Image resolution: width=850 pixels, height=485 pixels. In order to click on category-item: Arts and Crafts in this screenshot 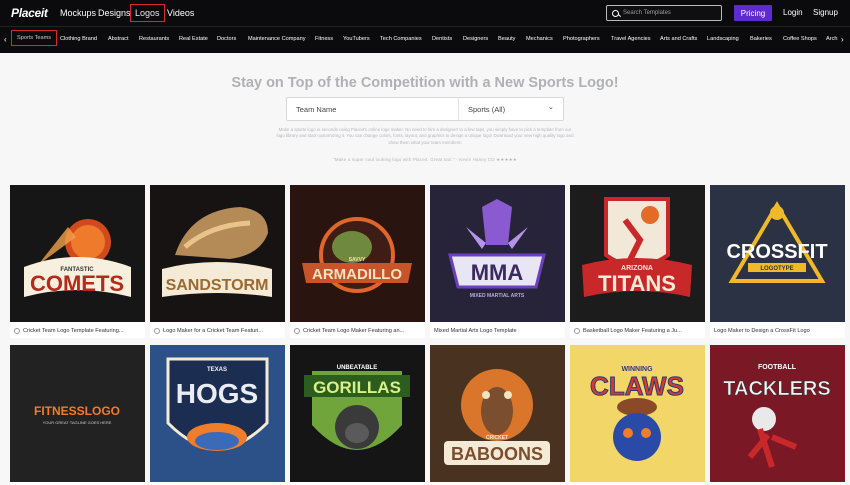, I will do `click(678, 39)`.